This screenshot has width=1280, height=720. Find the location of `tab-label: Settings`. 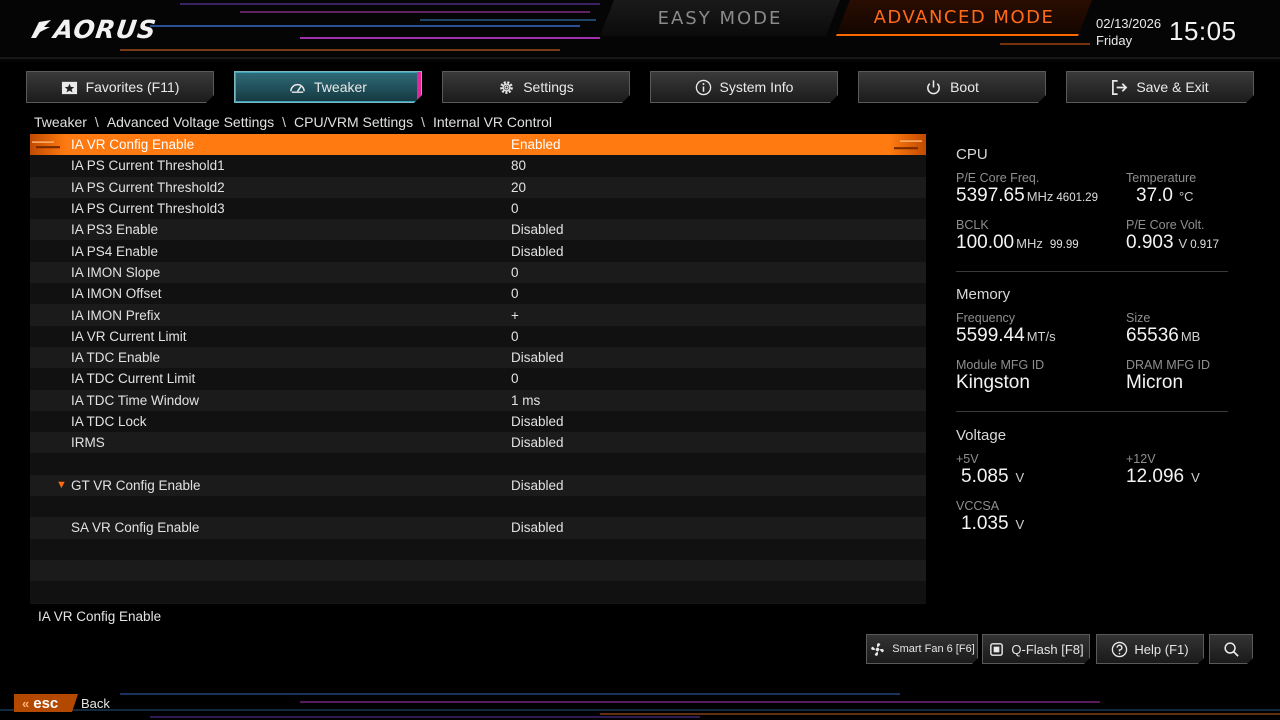

tab-label: Settings is located at coordinates (548, 87).